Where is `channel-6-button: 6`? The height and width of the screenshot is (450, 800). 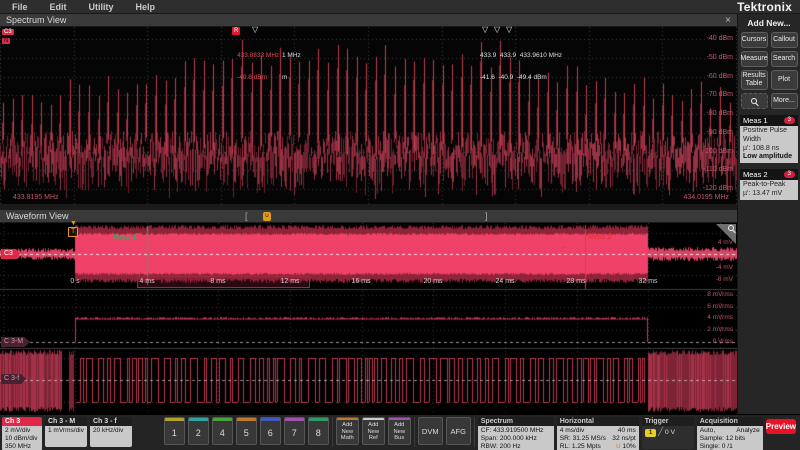
channel-6-button: 6 is located at coordinates (270, 431).